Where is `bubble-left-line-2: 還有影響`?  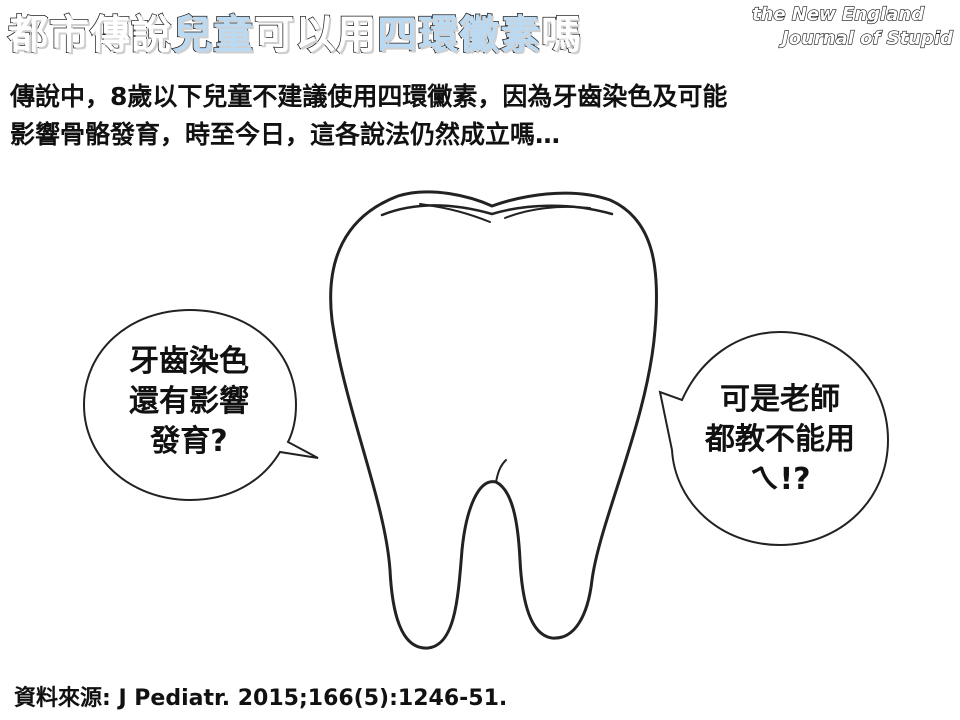
bubble-left-line-2: 還有影響 is located at coordinates (189, 401).